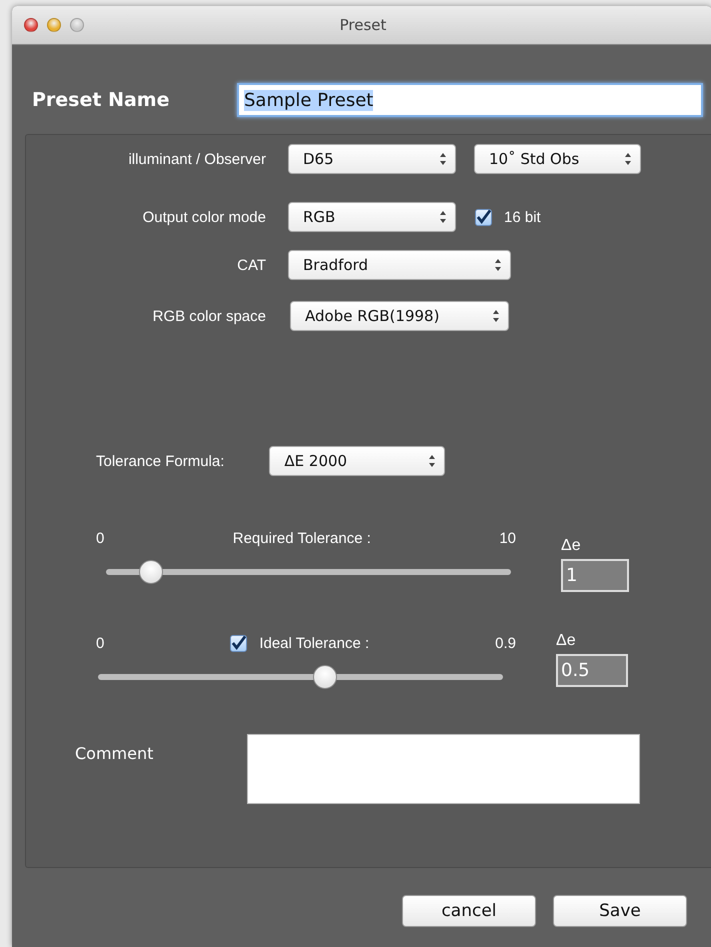  What do you see at coordinates (251, 265) in the screenshot?
I see `field-label: CAT` at bounding box center [251, 265].